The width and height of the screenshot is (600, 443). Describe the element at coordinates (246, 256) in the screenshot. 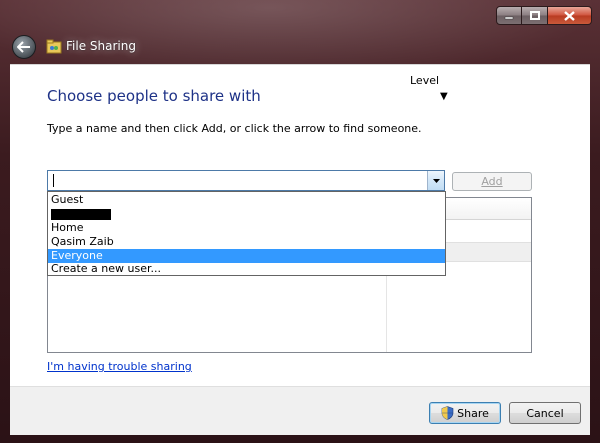

I see `dropdown-item-everyone: Everyone` at that location.